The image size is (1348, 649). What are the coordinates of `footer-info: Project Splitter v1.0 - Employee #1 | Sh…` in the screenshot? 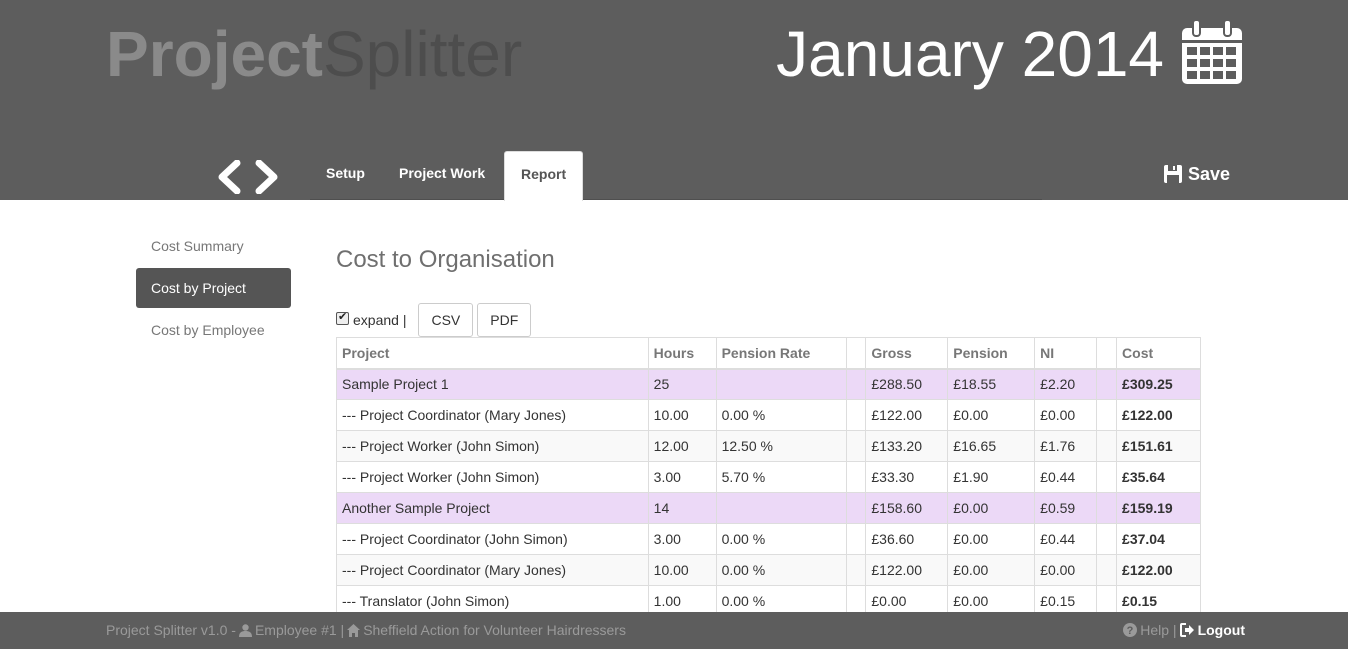 It's located at (366, 630).